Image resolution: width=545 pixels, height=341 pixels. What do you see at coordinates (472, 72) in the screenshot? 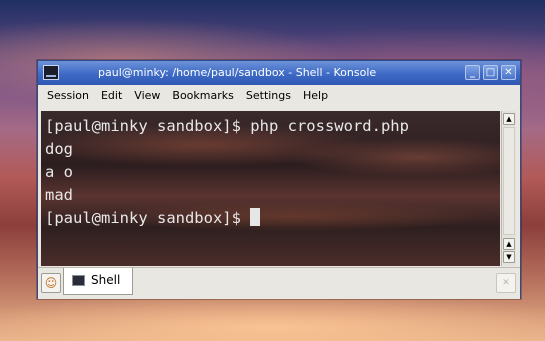
I see `minimize-button: _` at bounding box center [472, 72].